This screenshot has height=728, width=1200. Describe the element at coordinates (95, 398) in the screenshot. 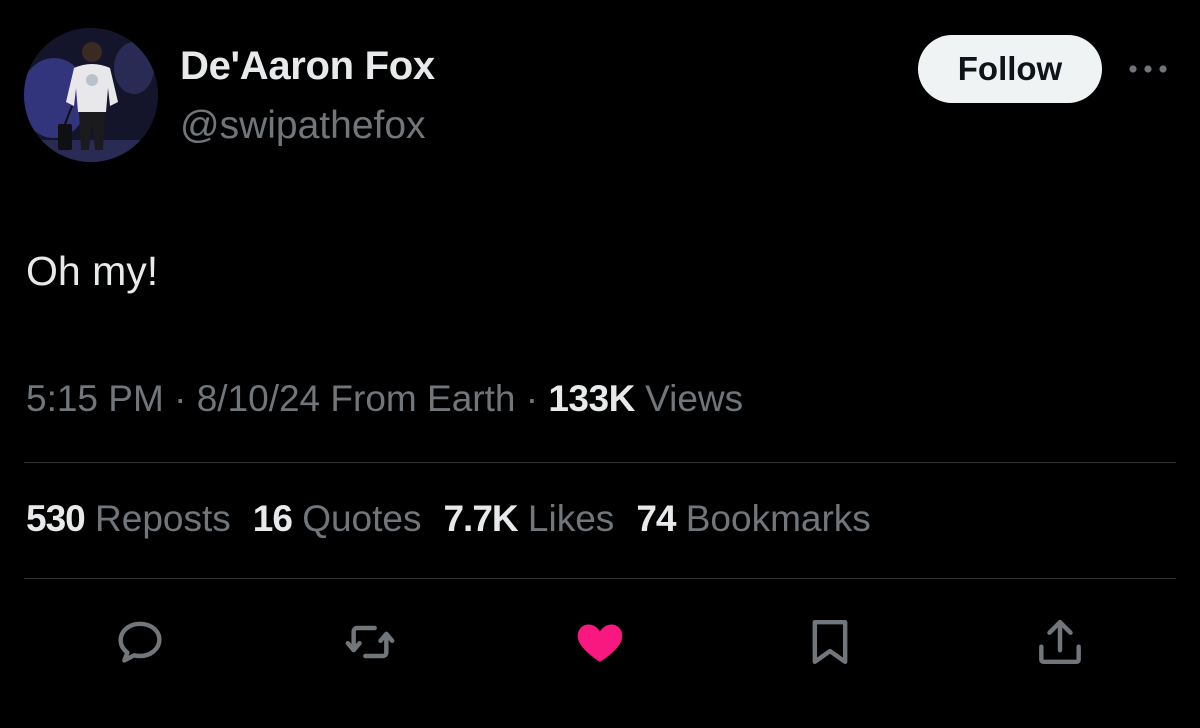

I see `tweet-time: 5:15 PM` at that location.